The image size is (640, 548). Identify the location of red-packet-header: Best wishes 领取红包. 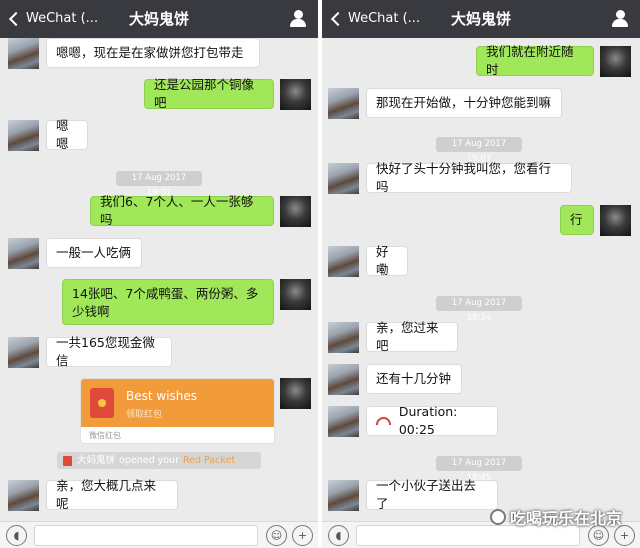
(177, 403).